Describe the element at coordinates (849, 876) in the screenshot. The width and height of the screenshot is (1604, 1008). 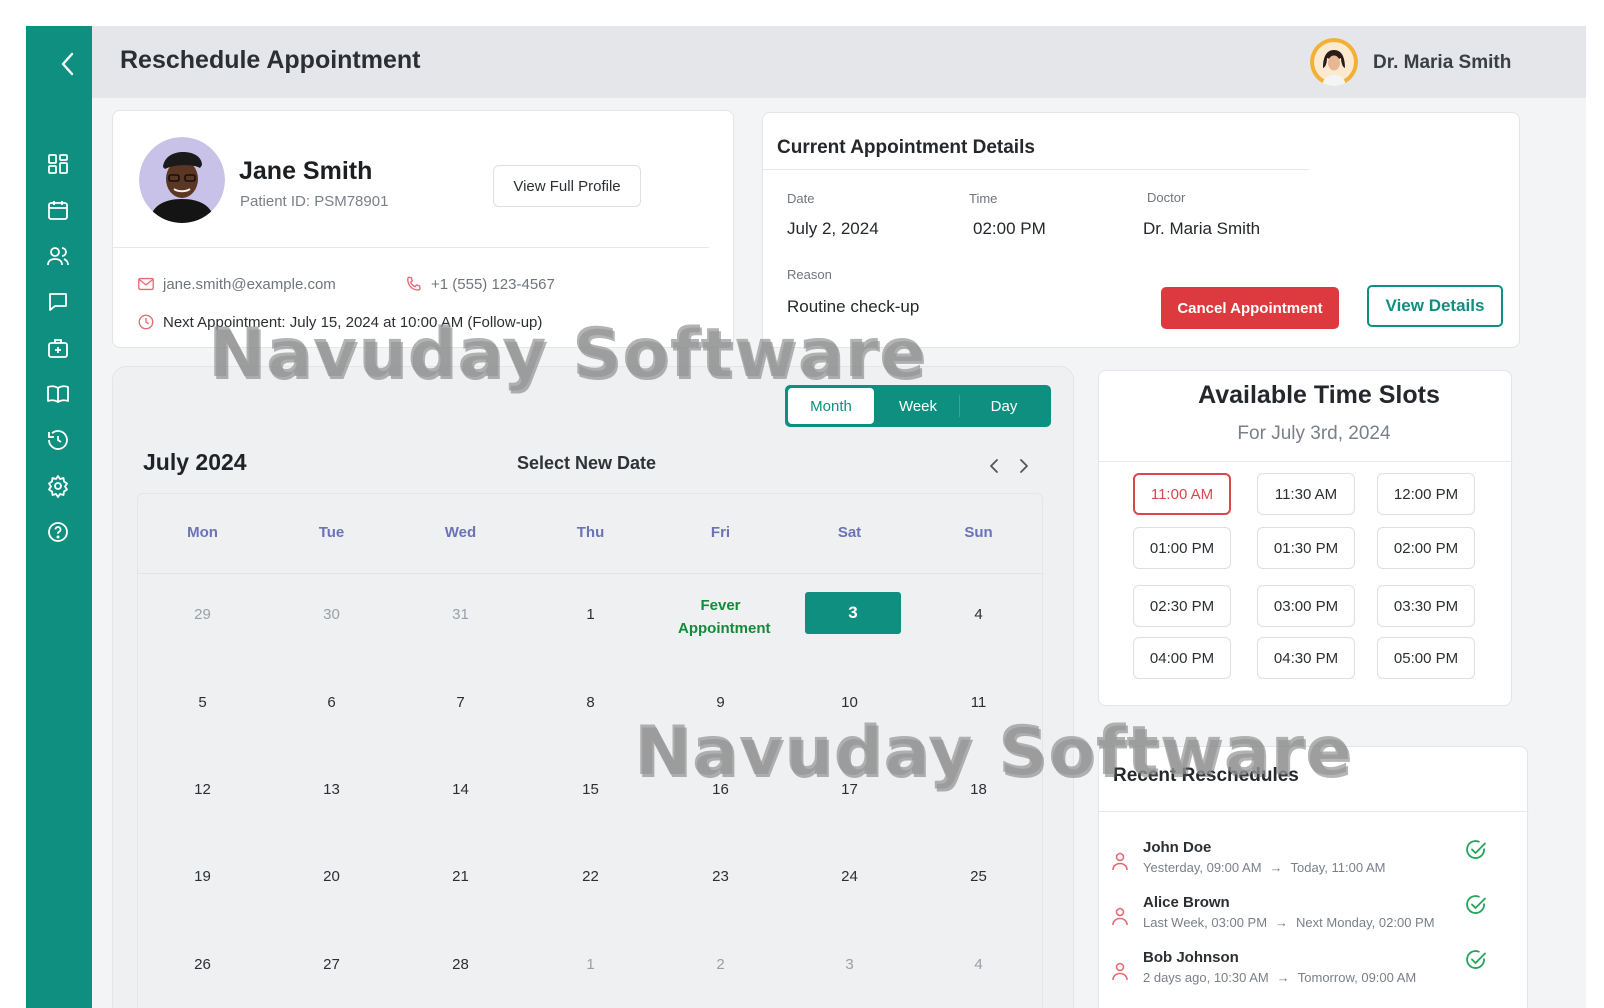
I see `calendar-day: 24` at that location.